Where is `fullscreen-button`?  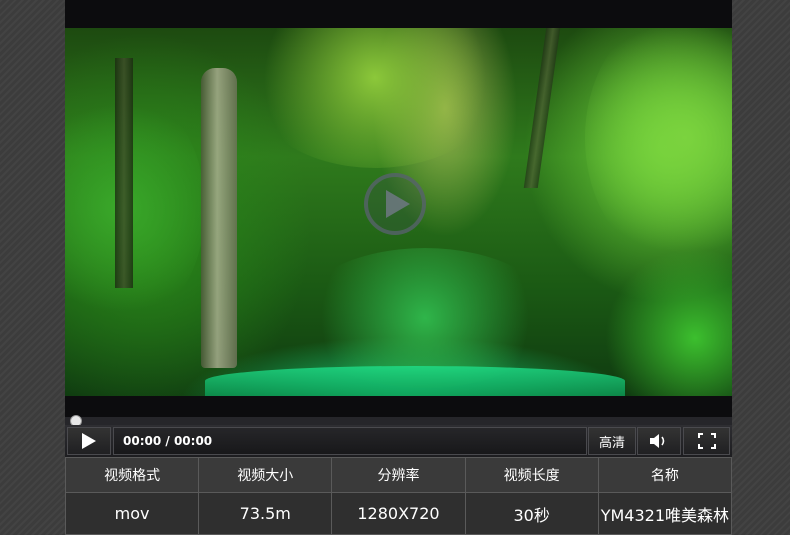 fullscreen-button is located at coordinates (706, 441).